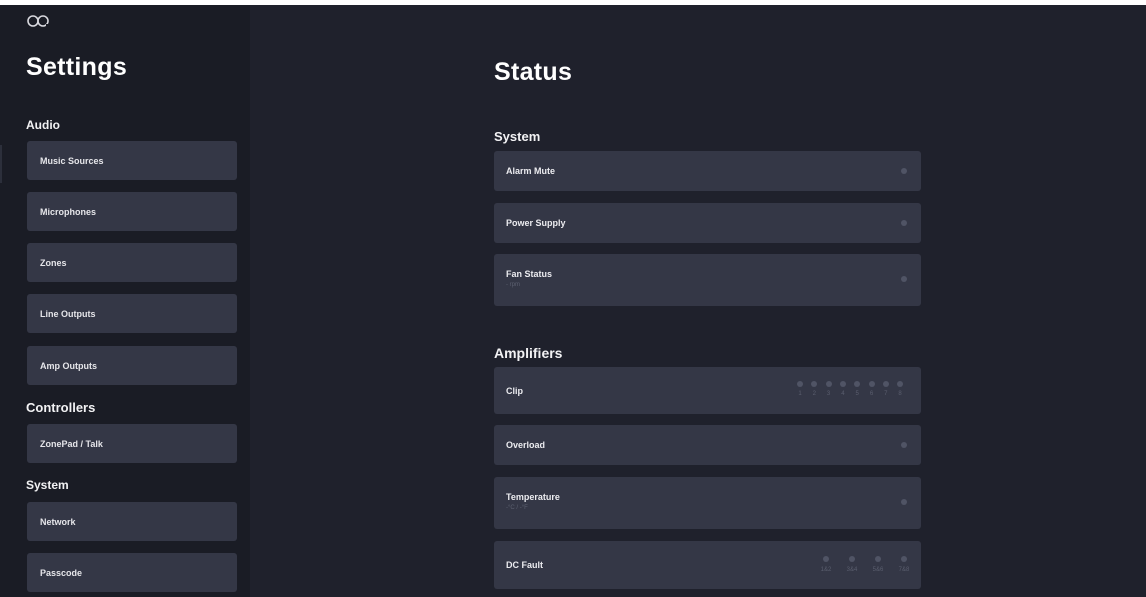 This screenshot has height=597, width=1146. Describe the element at coordinates (878, 570) in the screenshot. I see `channel-number: 5&6` at that location.